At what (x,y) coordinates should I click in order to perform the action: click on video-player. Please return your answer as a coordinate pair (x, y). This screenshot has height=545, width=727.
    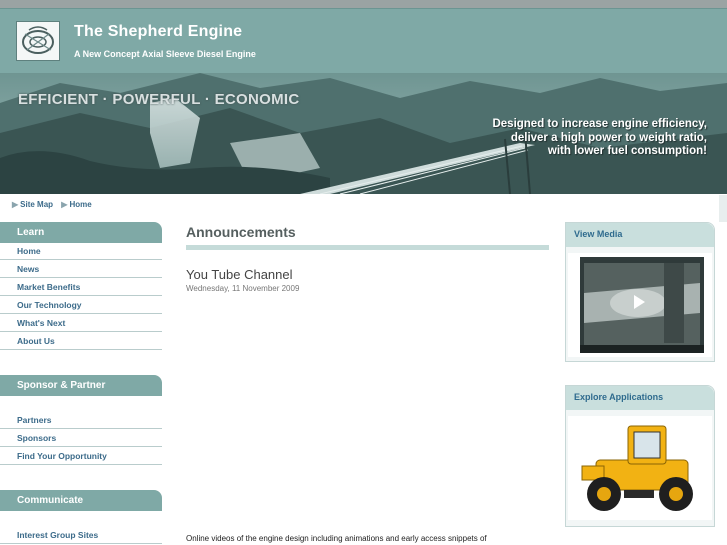
    Looking at the image, I should click on (640, 305).